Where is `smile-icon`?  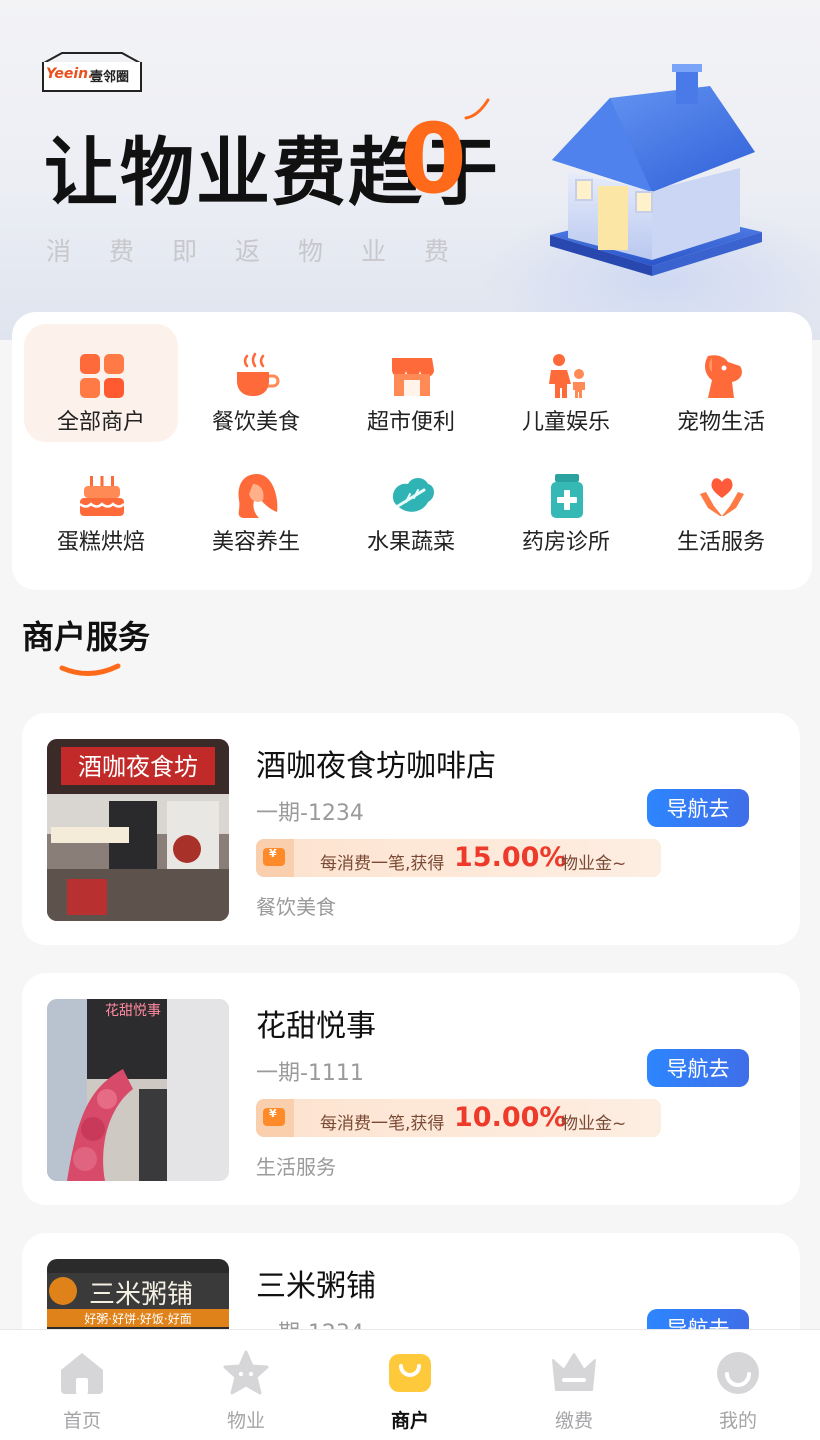 smile-icon is located at coordinates (738, 1373).